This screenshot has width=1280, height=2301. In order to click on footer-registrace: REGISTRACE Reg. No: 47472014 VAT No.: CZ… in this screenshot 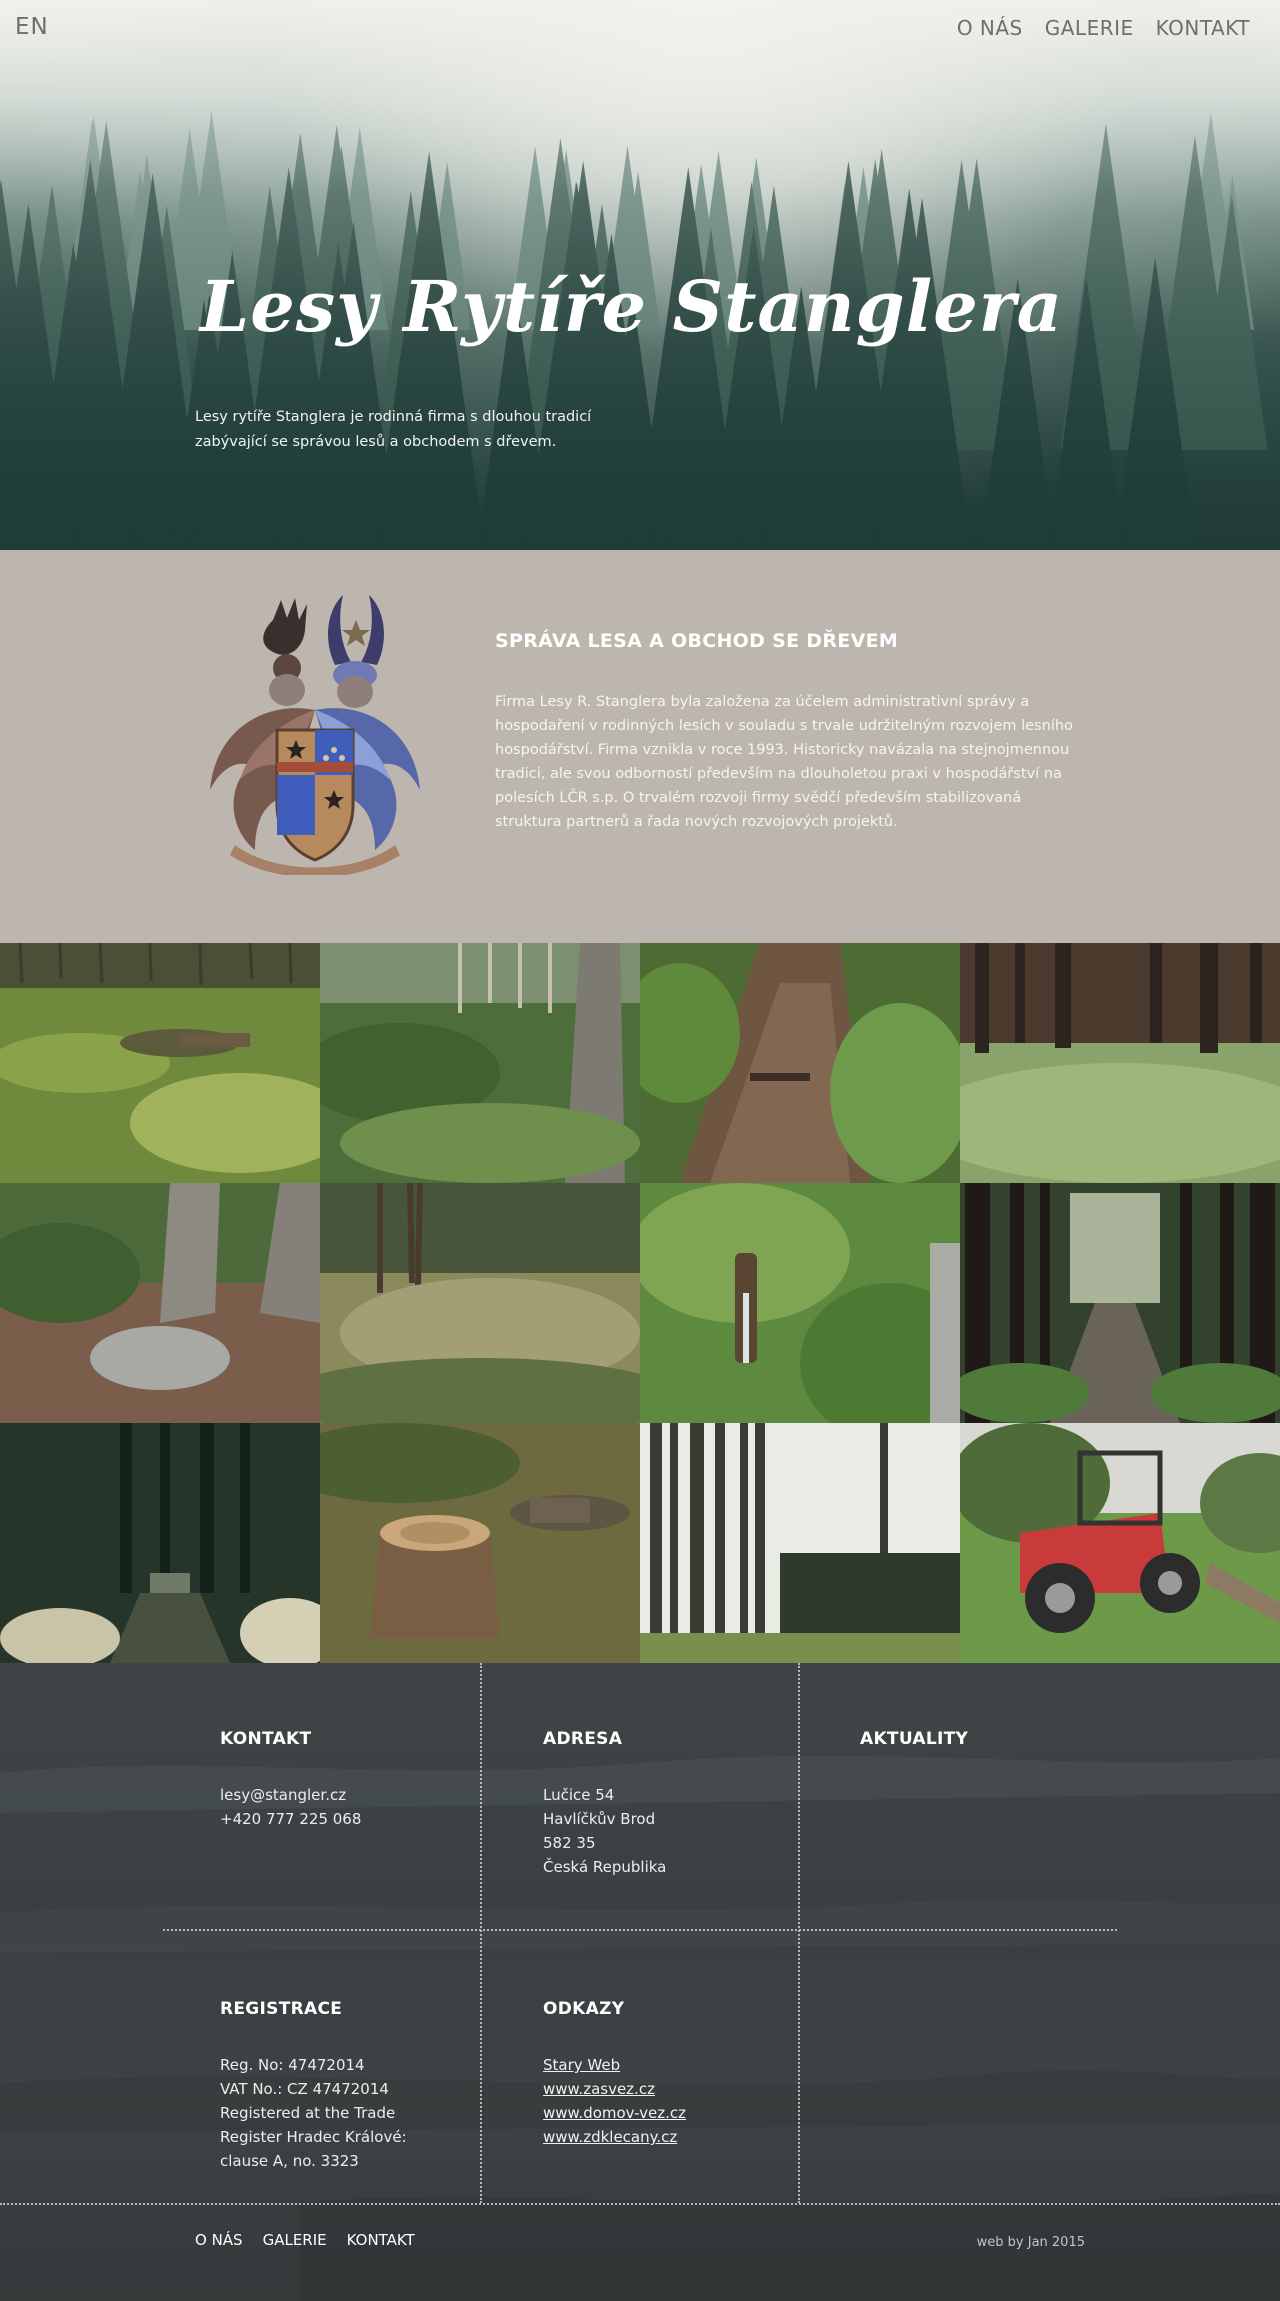, I will do `click(313, 2086)`.